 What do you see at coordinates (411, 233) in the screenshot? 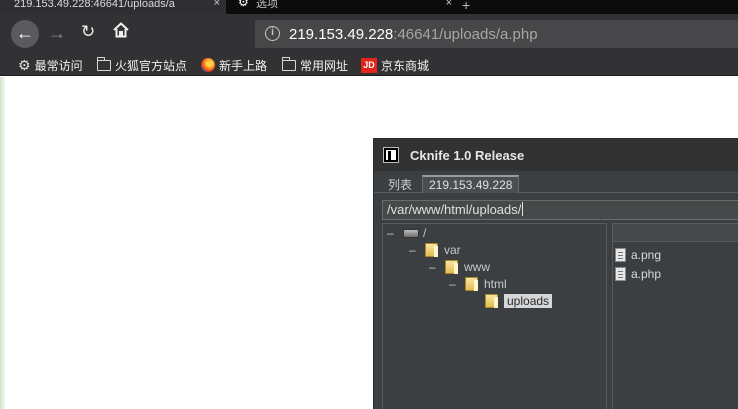
I see `drive-icon` at bounding box center [411, 233].